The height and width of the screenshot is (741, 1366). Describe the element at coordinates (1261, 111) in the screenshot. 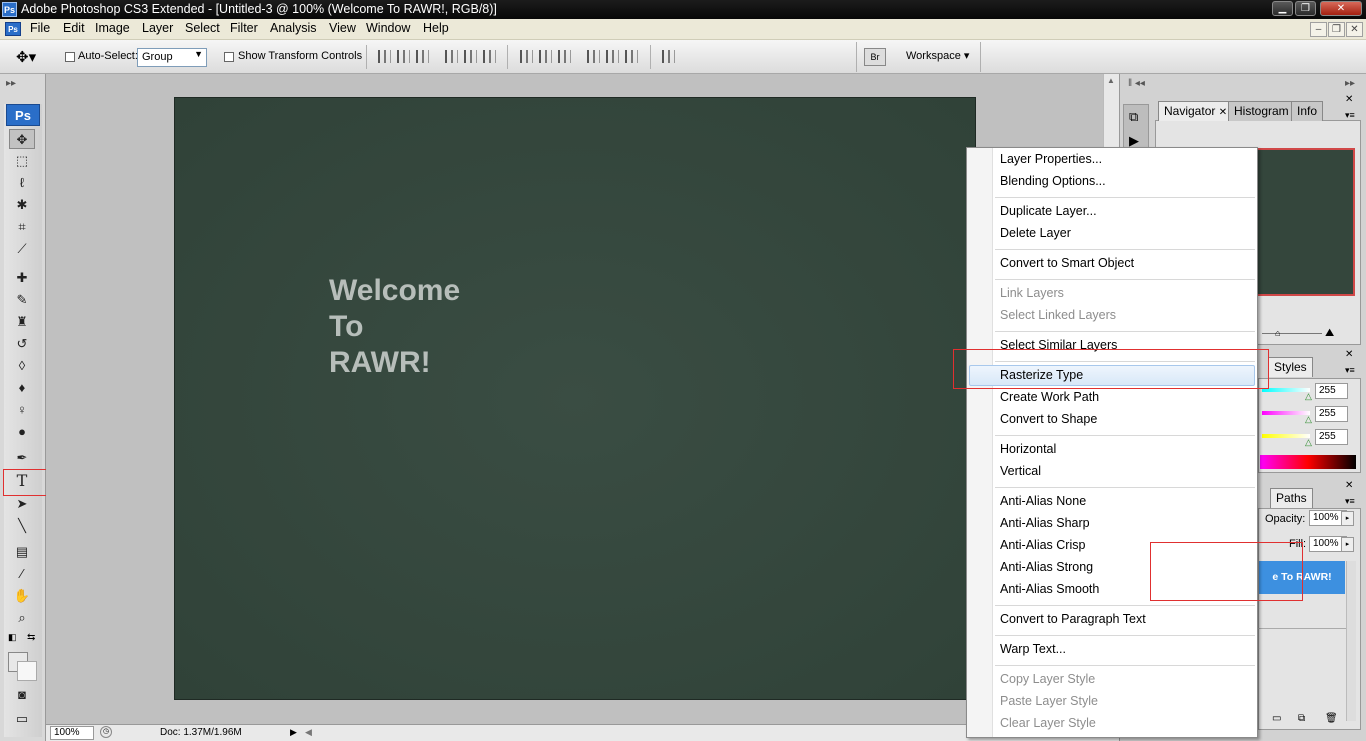

I see `tab-histogram: Histogram` at that location.